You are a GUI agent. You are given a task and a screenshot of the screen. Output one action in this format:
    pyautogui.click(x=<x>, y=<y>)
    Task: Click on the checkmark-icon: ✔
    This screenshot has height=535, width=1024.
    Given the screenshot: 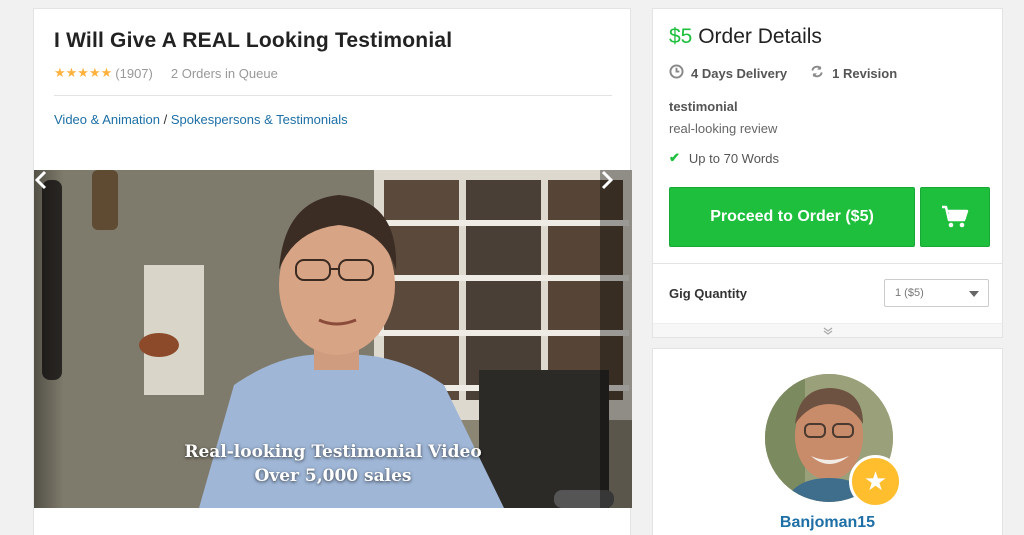 What is the action you would take?
    pyautogui.click(x=674, y=157)
    